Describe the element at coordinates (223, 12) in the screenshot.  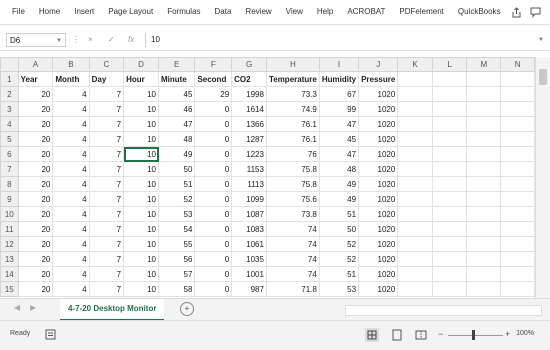
I see `tab-data: Data` at that location.